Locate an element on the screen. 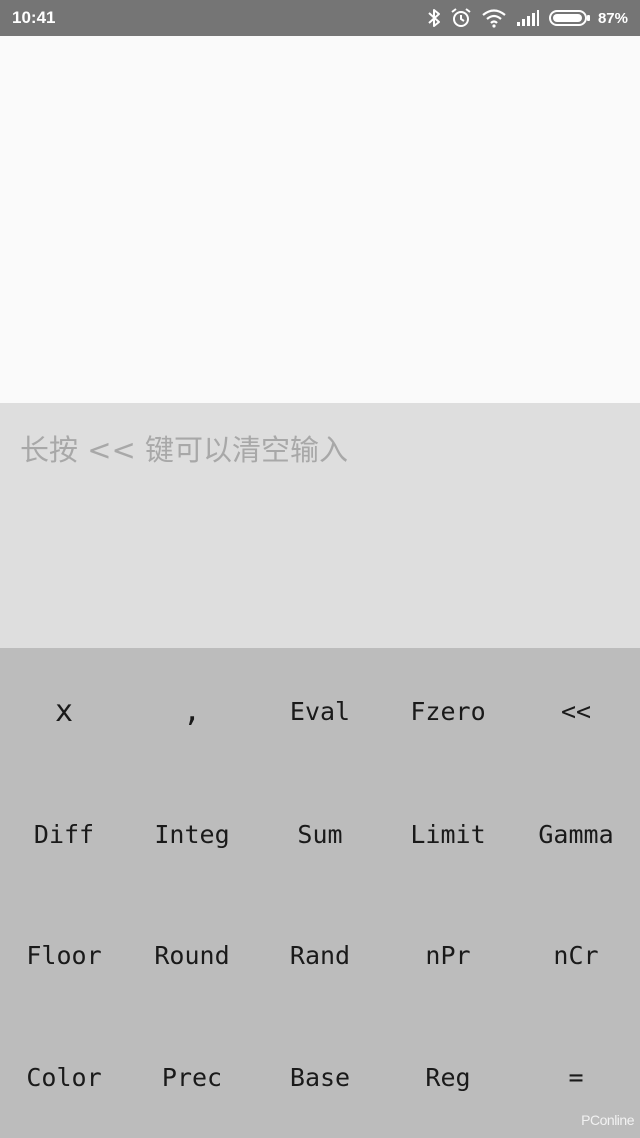  expression-input is located at coordinates (320, 443).